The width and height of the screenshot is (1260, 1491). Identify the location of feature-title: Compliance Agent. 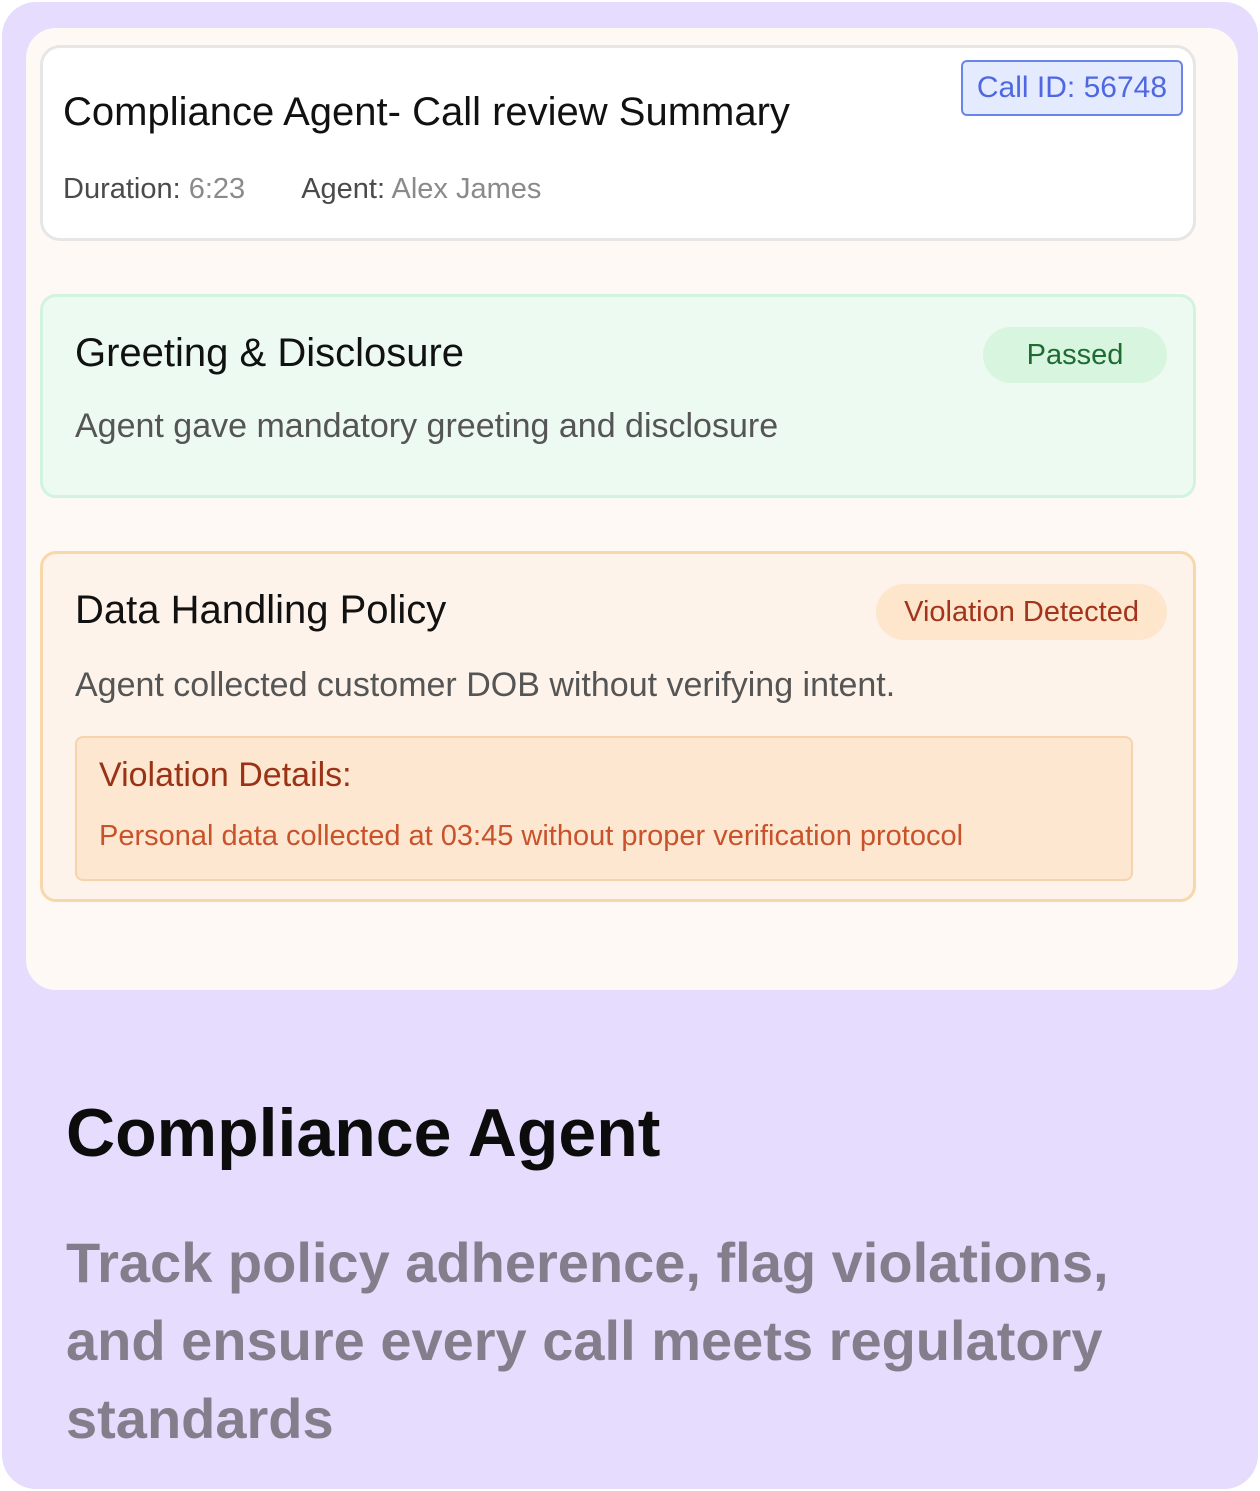
(363, 1133).